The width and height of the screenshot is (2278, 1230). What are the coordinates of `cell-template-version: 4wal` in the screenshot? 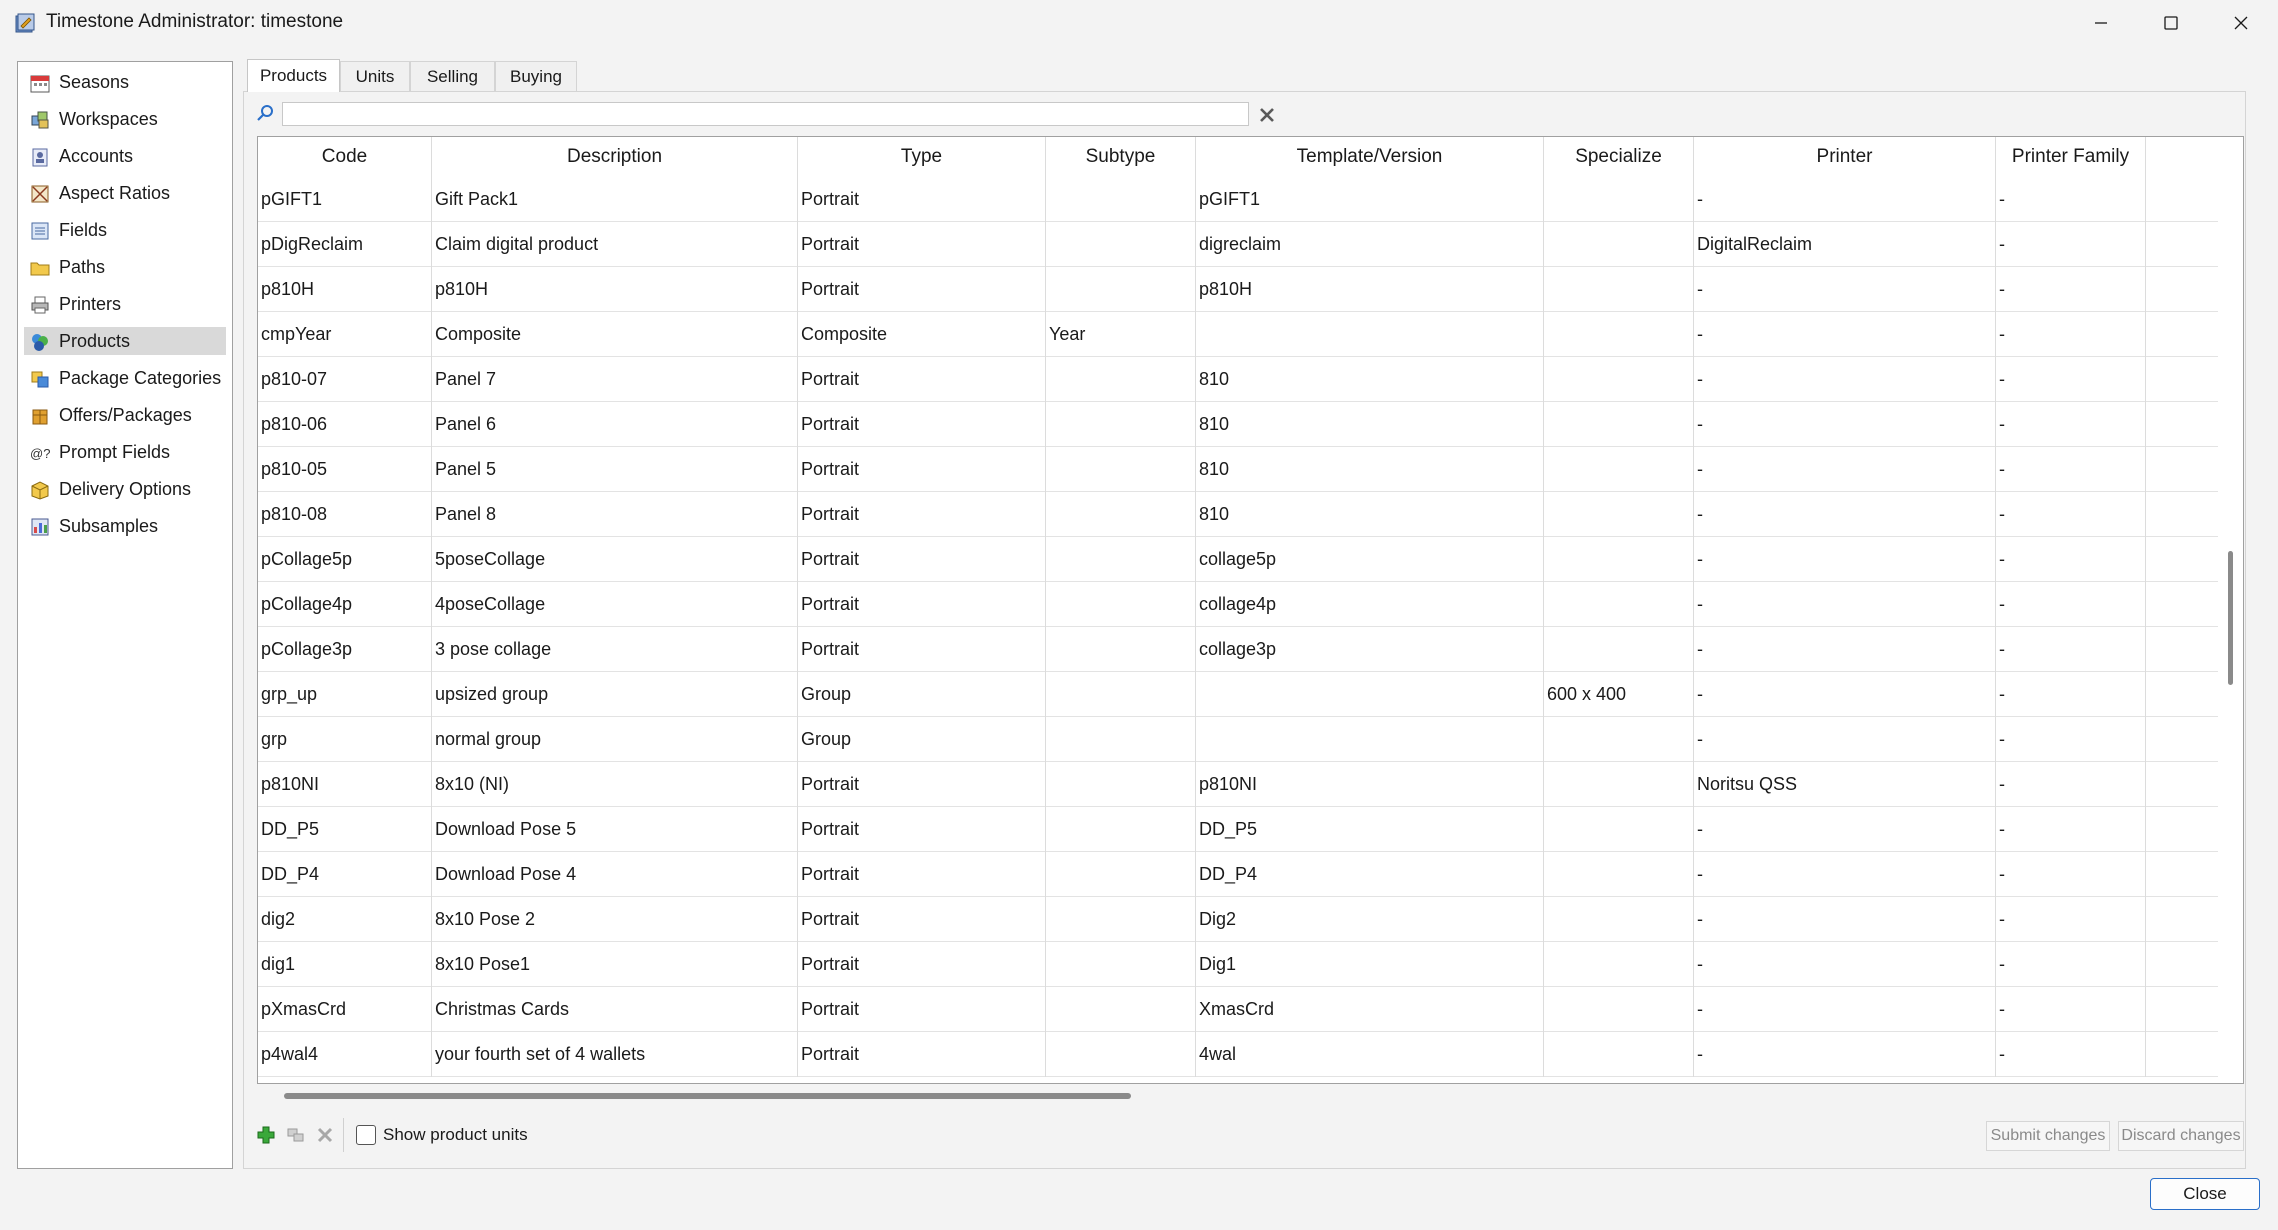 It's located at (1370, 1054).